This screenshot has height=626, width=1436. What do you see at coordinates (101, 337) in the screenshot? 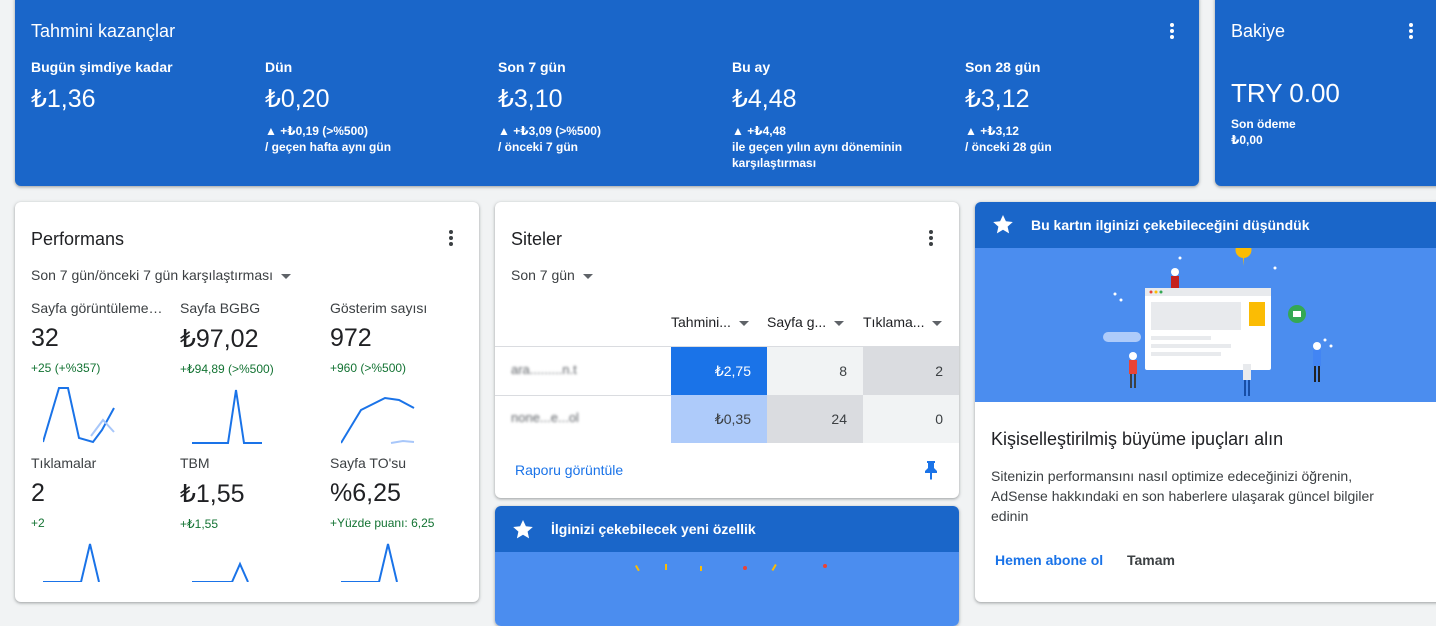
I see `metric-page-views: Sayfa görüntülemeleri 32 +25 (+%357)` at bounding box center [101, 337].